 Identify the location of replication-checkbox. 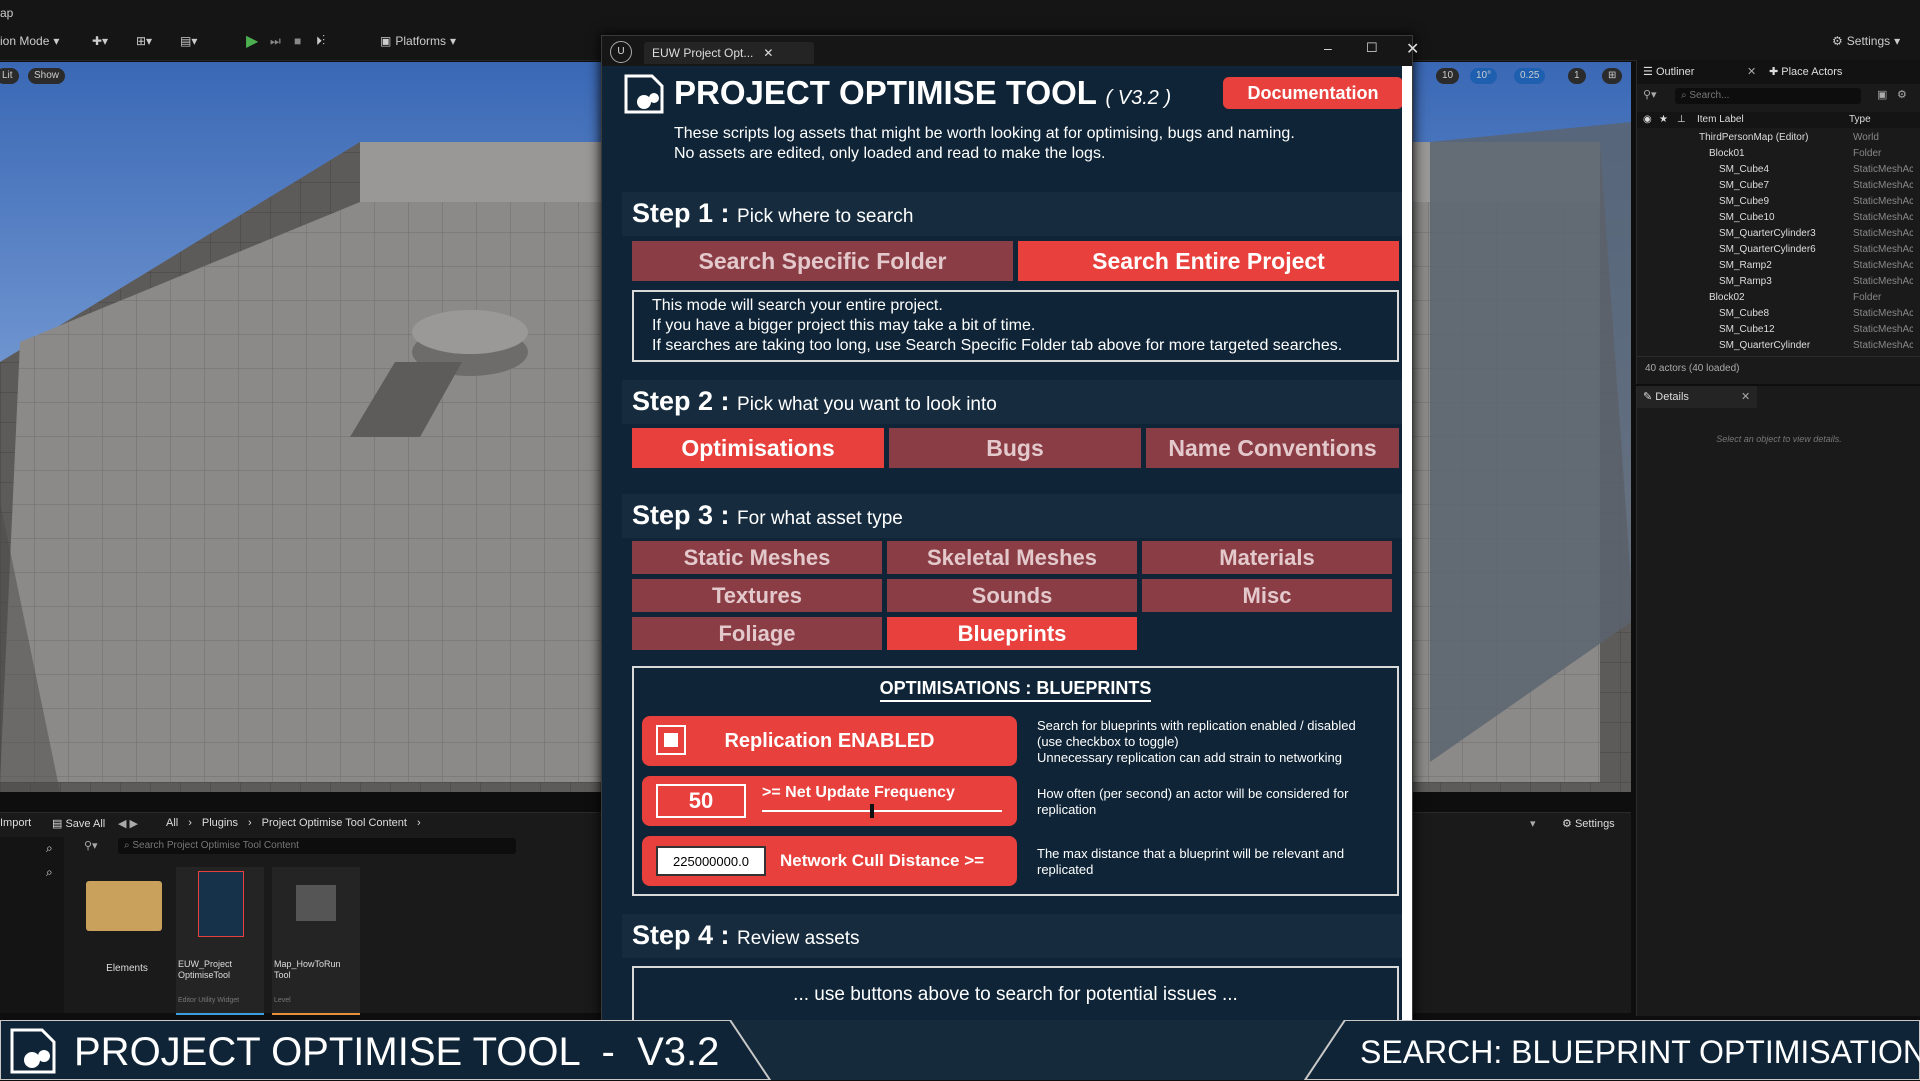
(671, 740).